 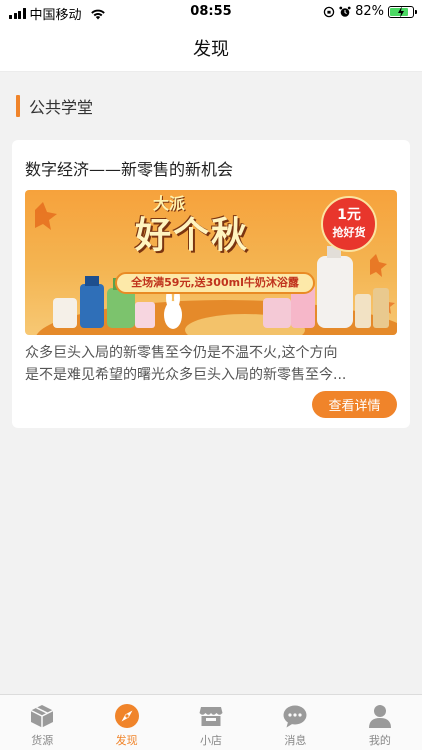 I want to click on tab-label: 小店, so click(x=211, y=740).